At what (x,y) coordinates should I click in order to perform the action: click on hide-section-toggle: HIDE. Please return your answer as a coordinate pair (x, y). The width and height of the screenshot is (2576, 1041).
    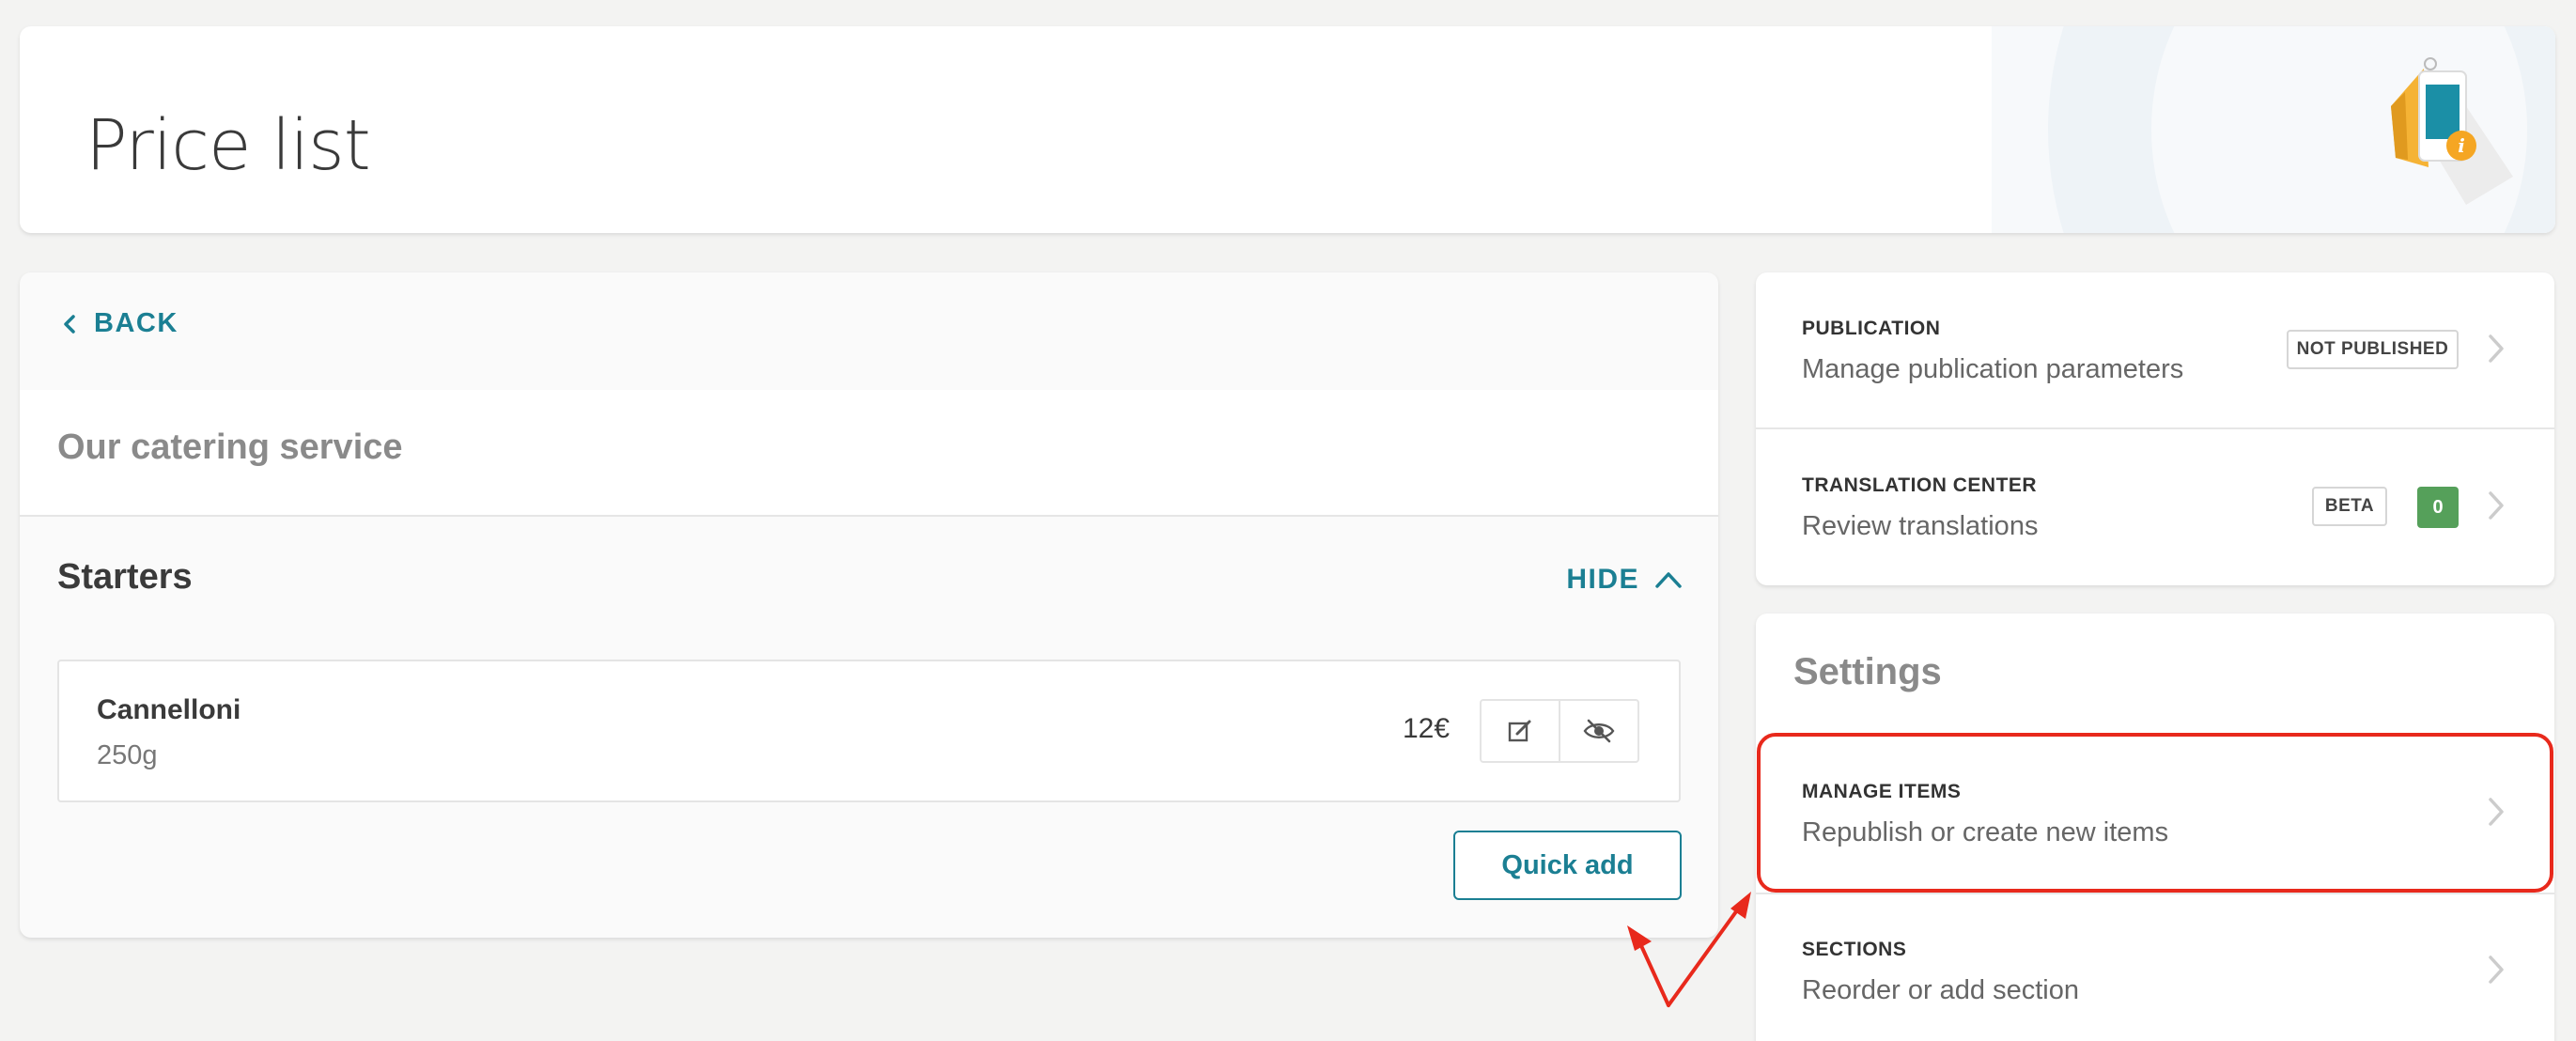
    Looking at the image, I should click on (1624, 580).